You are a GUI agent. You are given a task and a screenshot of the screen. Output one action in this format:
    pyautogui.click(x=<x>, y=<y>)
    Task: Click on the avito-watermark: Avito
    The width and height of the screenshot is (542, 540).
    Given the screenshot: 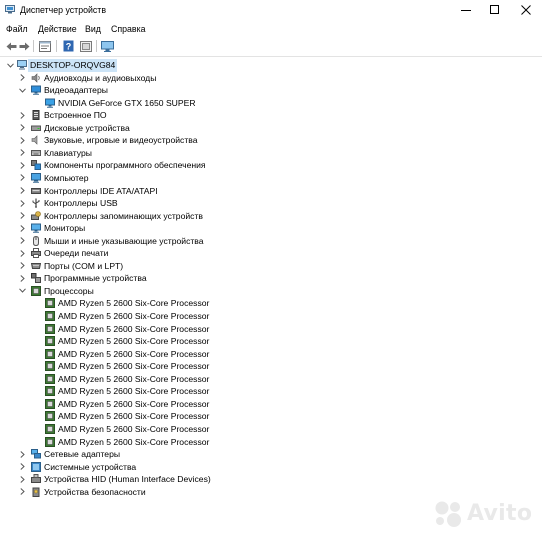 What is the action you would take?
    pyautogui.click(x=484, y=514)
    